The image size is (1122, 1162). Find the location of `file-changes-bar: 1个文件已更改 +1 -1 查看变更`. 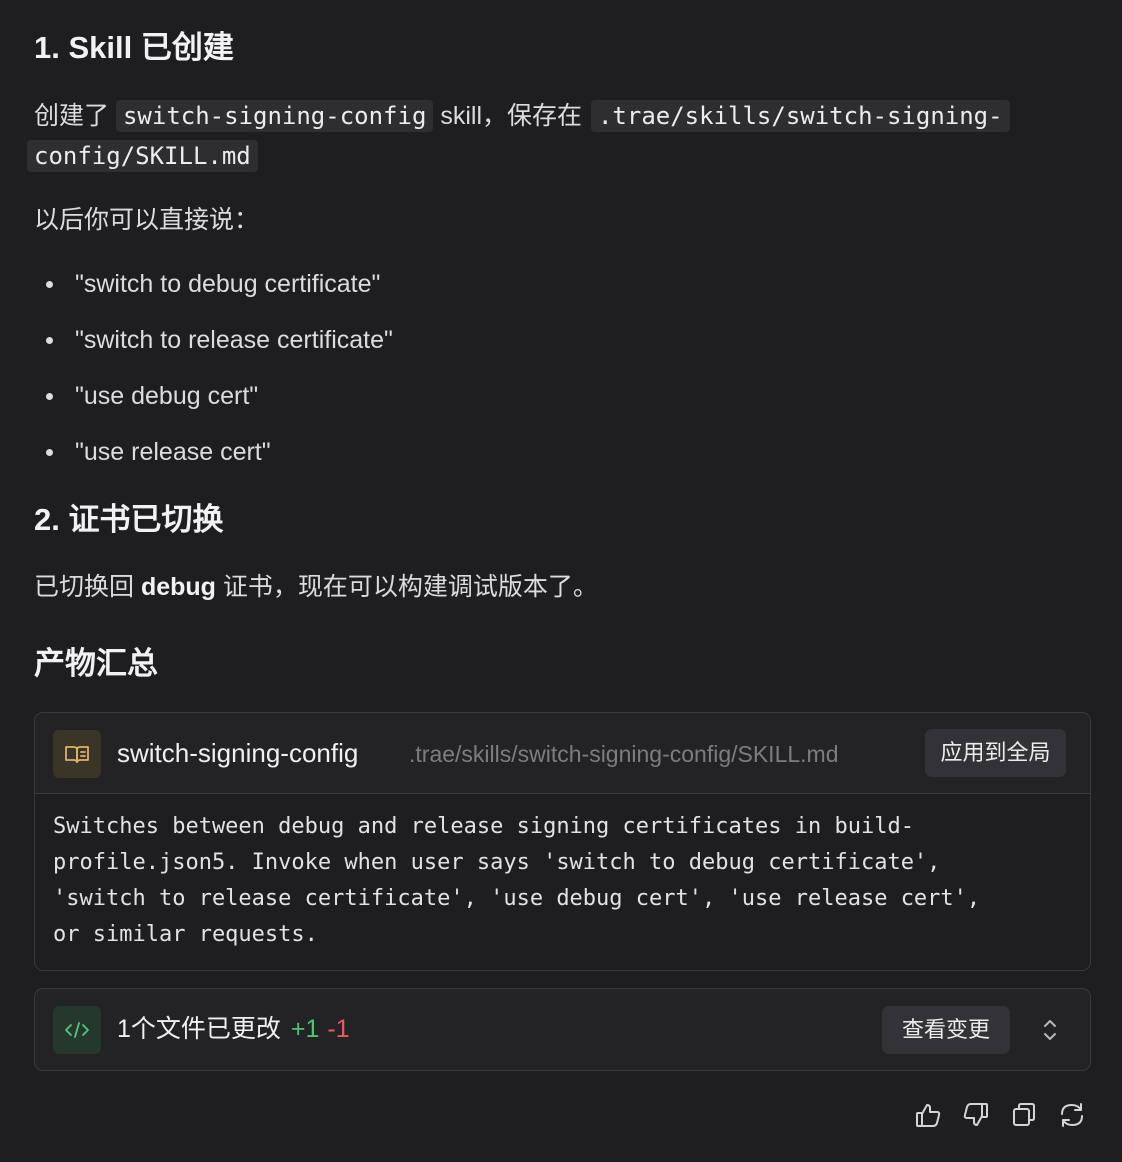

file-changes-bar: 1个文件已更改 +1 -1 查看变更 is located at coordinates (562, 1029).